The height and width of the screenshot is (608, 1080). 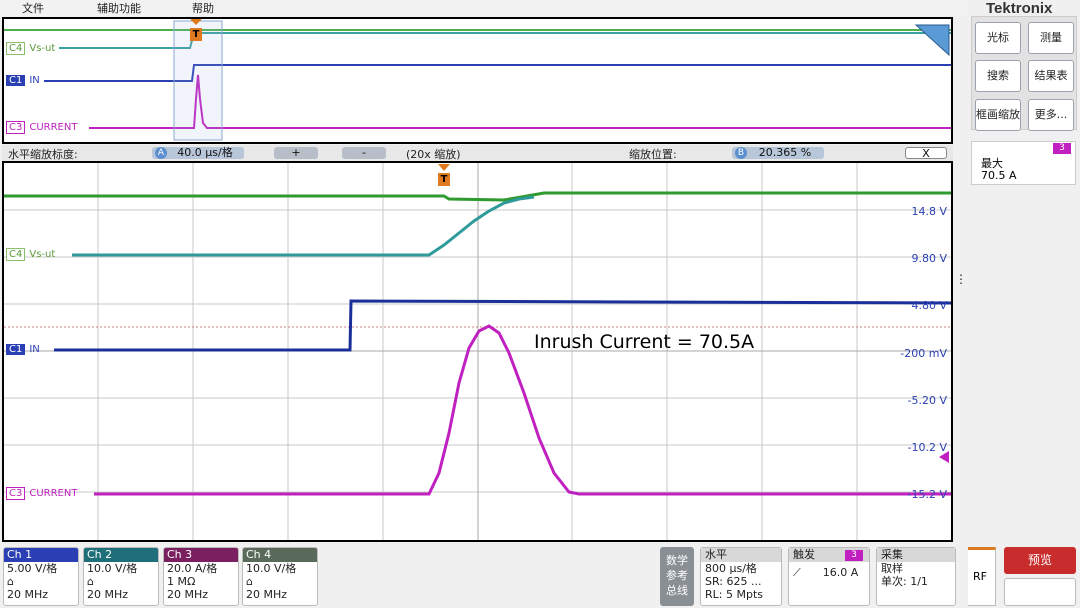 I want to click on zoom-scale-badge-icon: A, so click(x=161, y=153).